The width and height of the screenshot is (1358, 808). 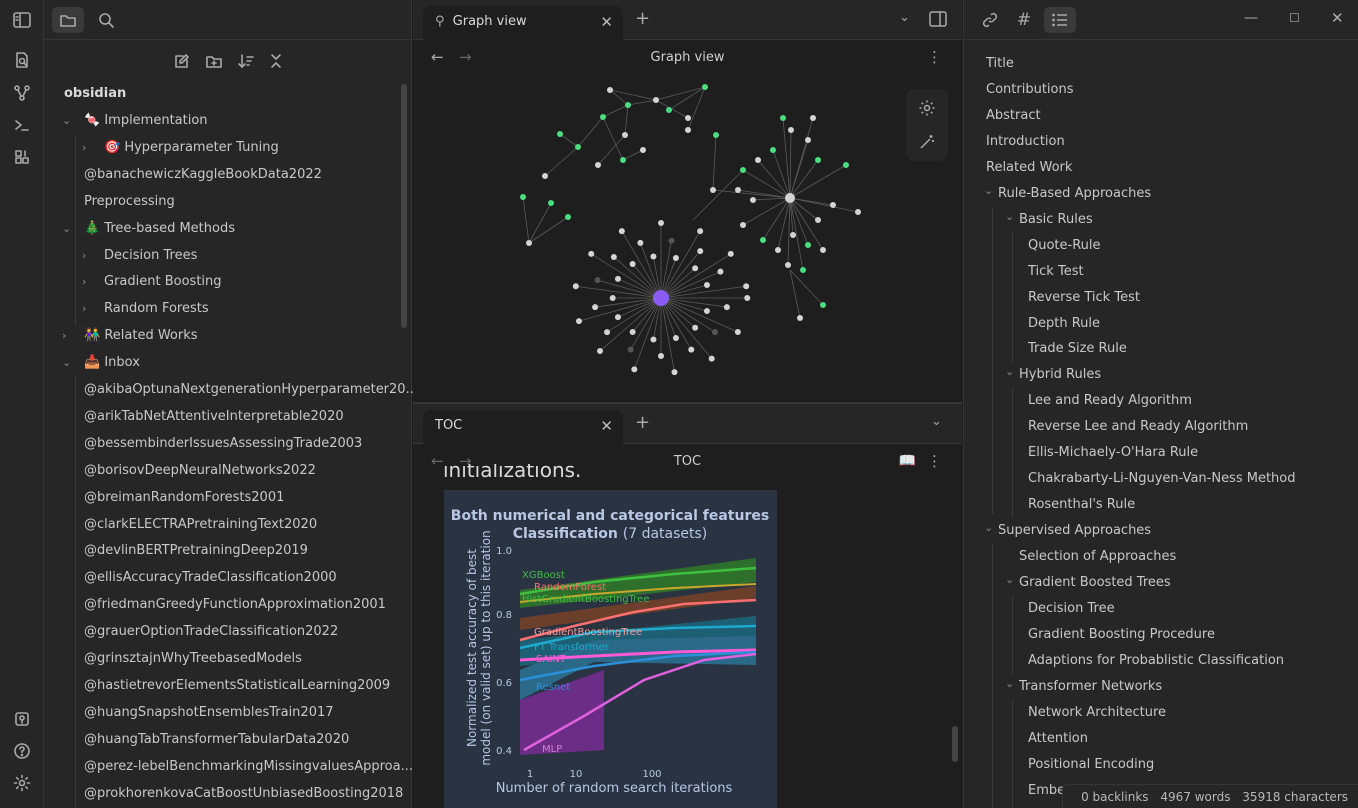 What do you see at coordinates (1091, 765) in the screenshot?
I see `outline-heading: Positional Encoding` at bounding box center [1091, 765].